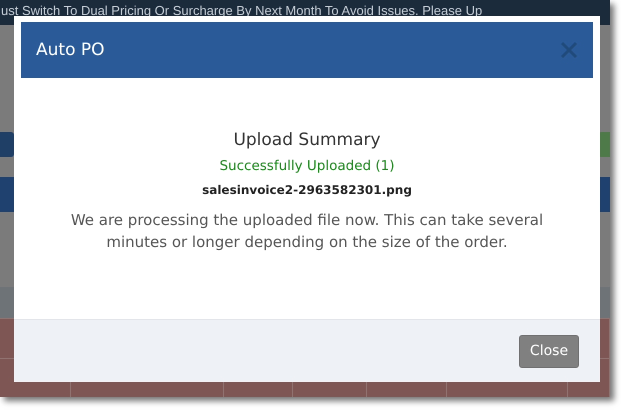 The image size is (621, 411). Describe the element at coordinates (307, 140) in the screenshot. I see `summary-heading: Upload Summary` at that location.